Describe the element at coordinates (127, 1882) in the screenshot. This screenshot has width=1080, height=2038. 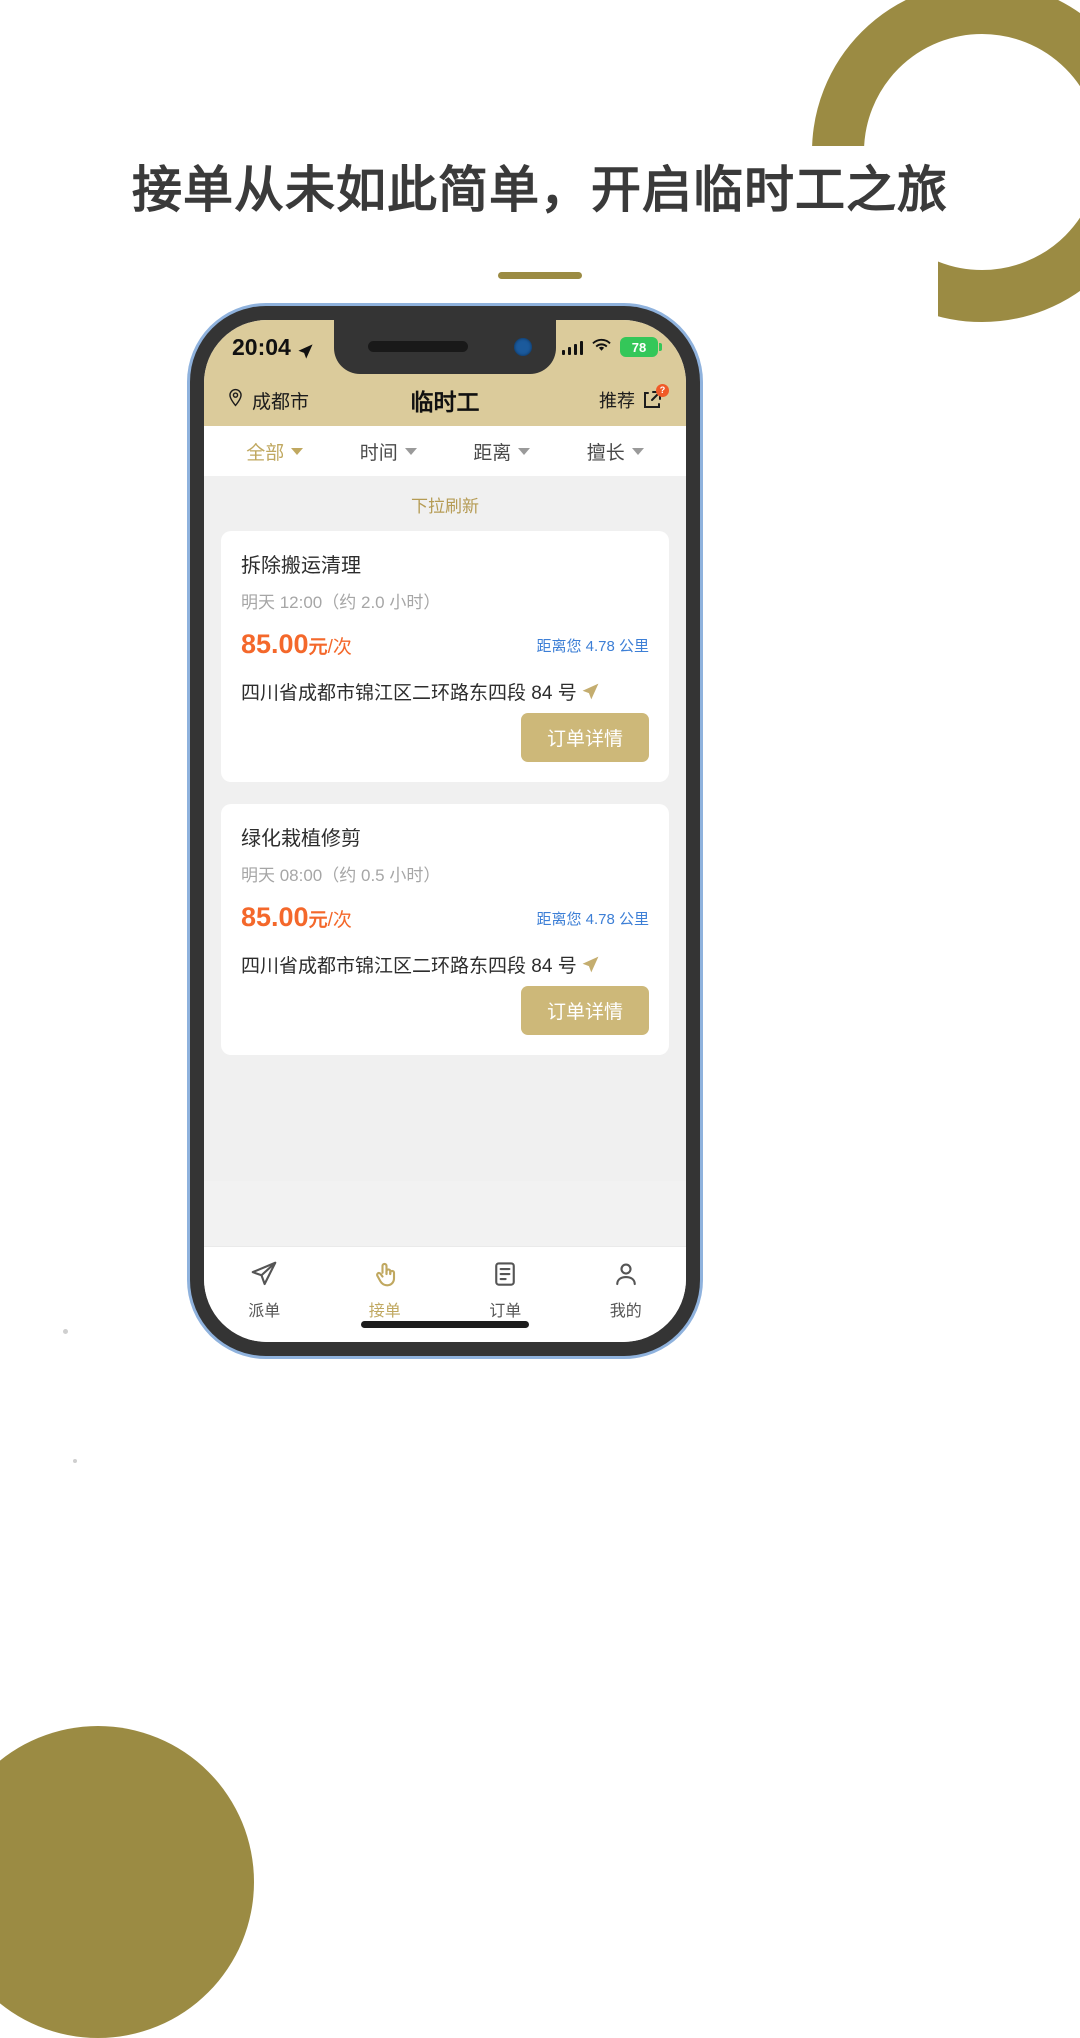
I see `decorative-circle-bottom-left` at that location.